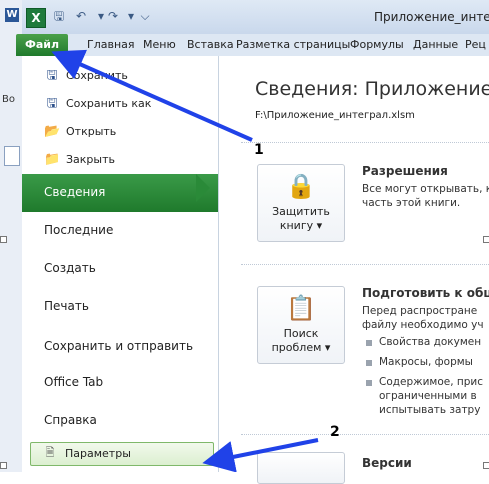 This screenshot has width=489, height=484. What do you see at coordinates (120, 421) in the screenshot?
I see `nav-help: Справка` at bounding box center [120, 421].